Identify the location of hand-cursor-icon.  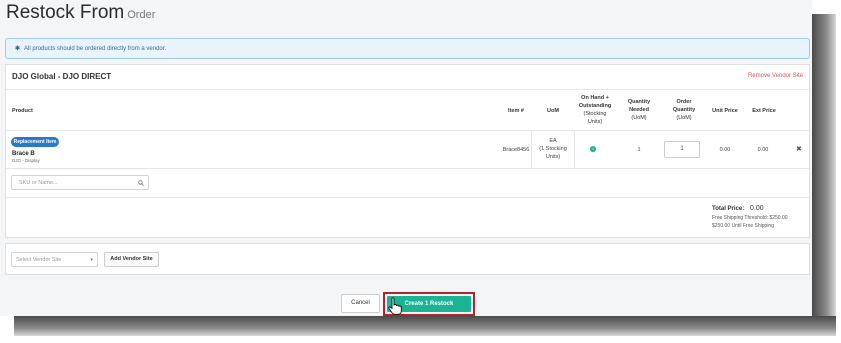
(395, 306).